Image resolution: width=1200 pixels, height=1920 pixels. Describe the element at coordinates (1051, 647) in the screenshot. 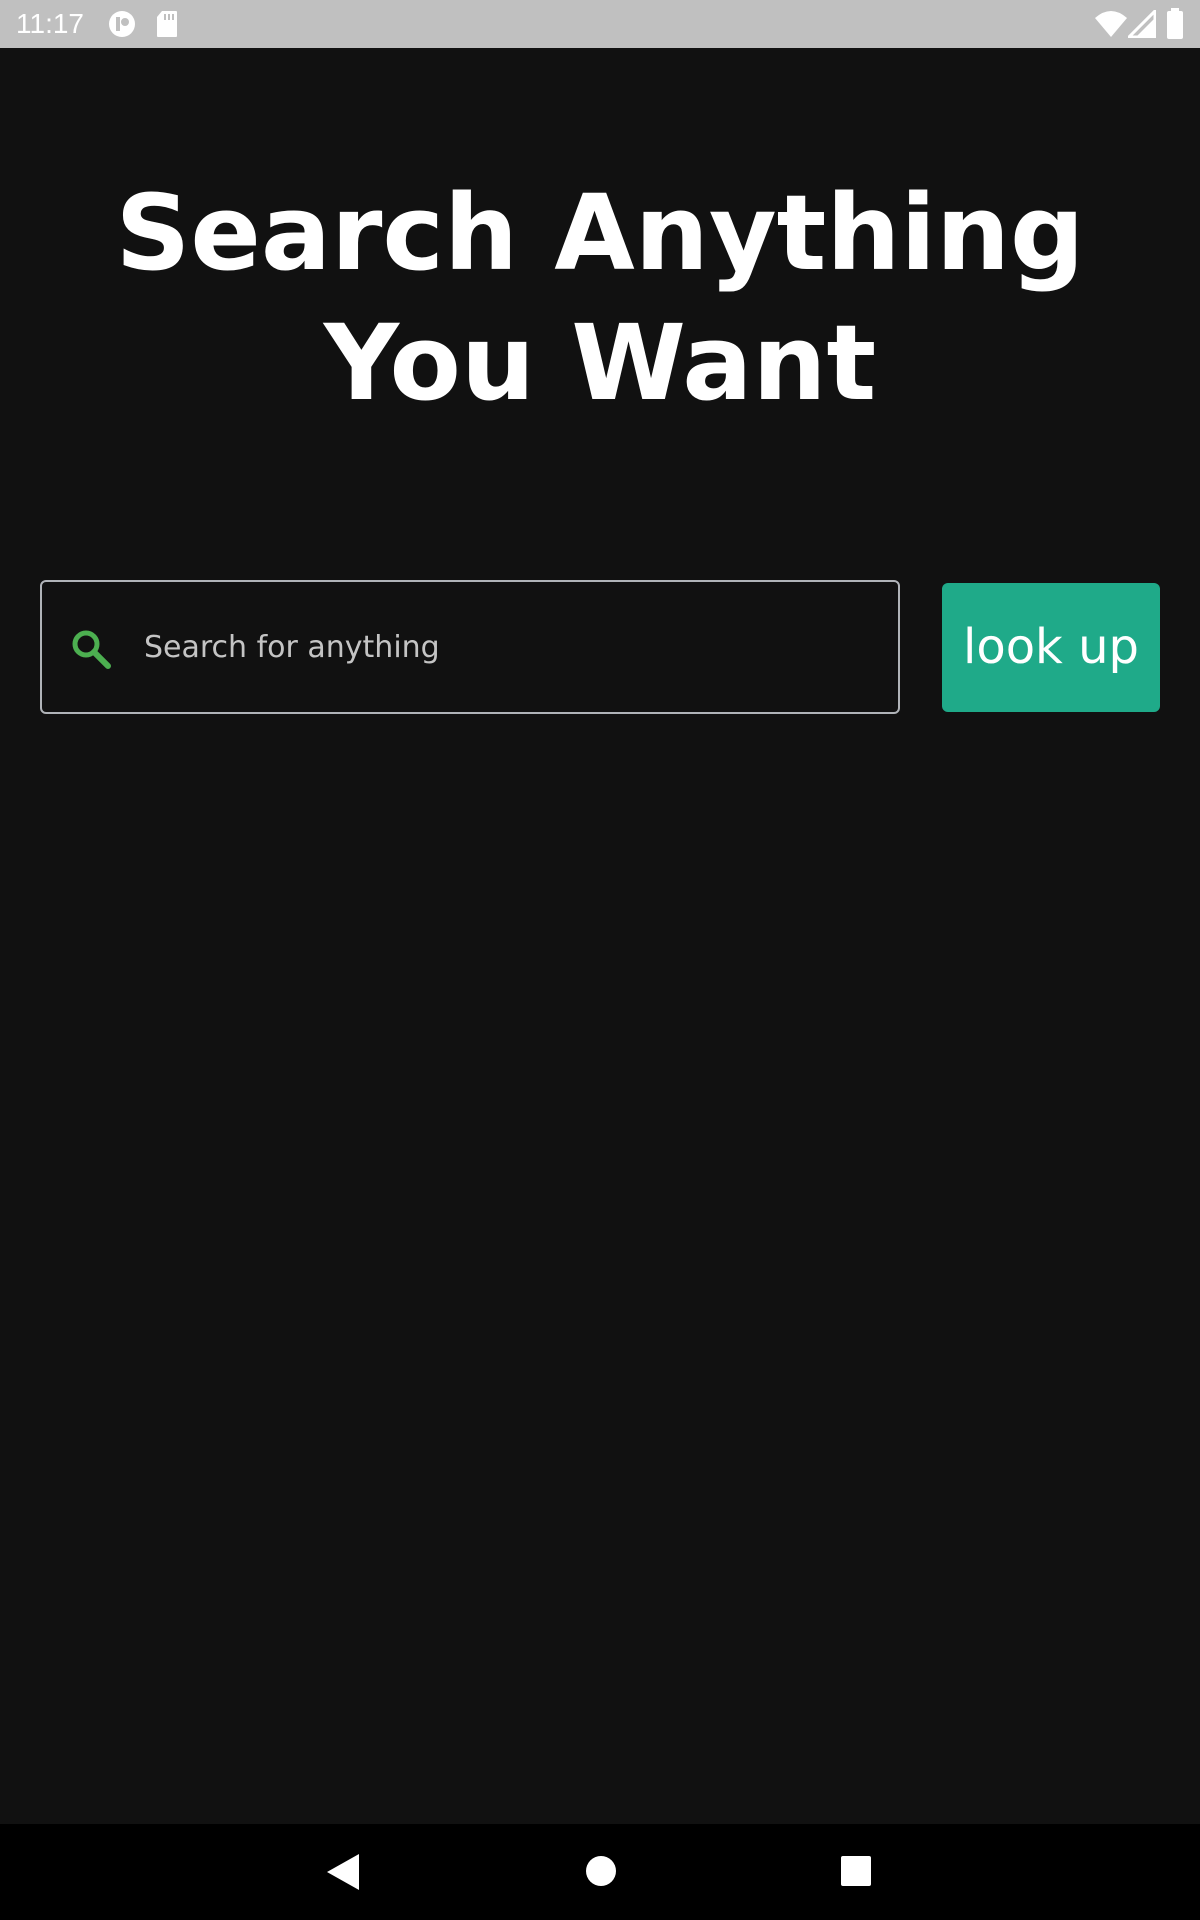

I see `look-up-button: look up` at that location.